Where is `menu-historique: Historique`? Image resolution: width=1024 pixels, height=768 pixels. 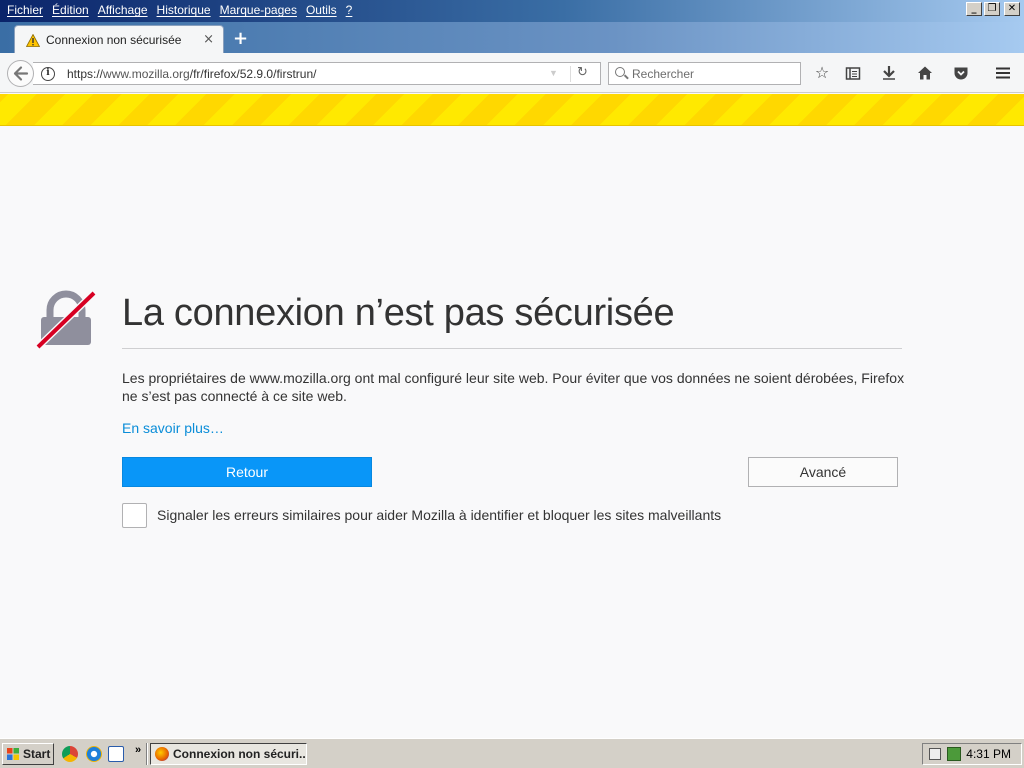
menu-historique: Historique is located at coordinates (180, 11).